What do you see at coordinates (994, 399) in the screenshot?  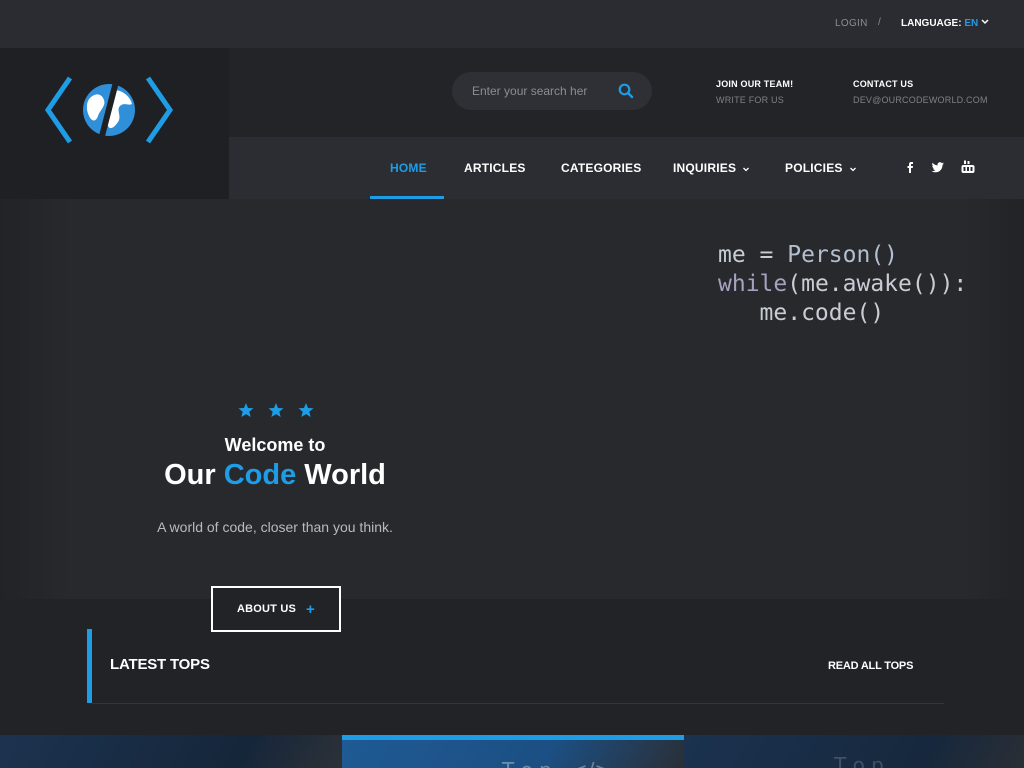 I see `hero-shade-right` at bounding box center [994, 399].